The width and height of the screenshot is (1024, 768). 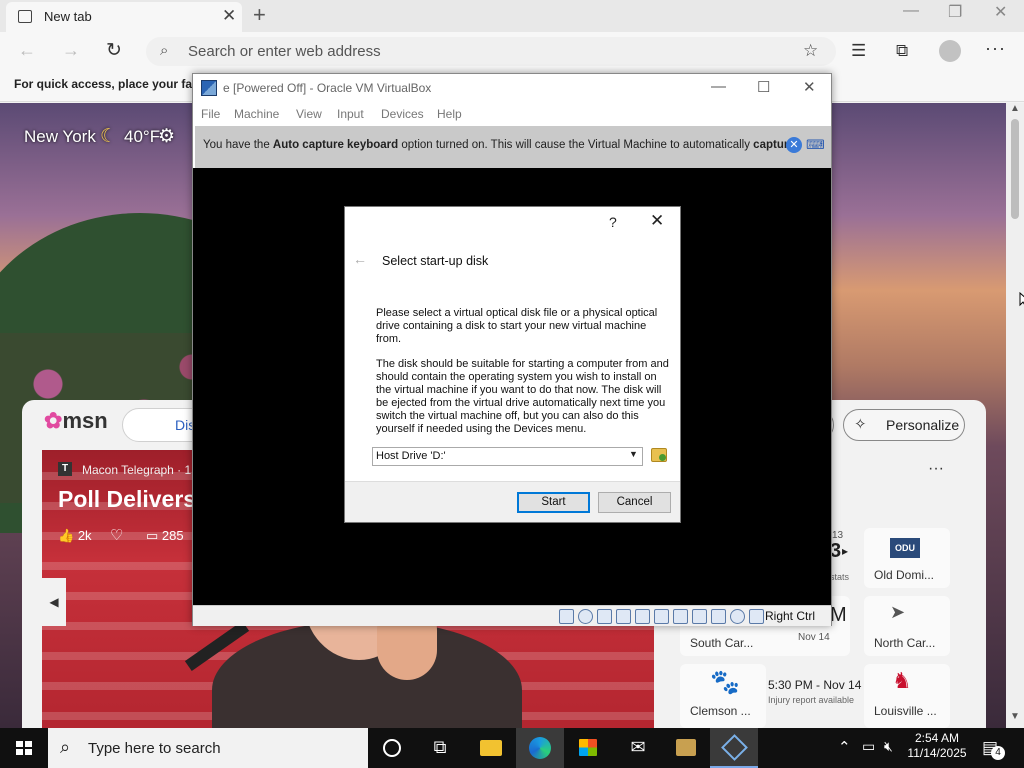 What do you see at coordinates (284, 51) in the screenshot?
I see `address-placeholder: Search or enter web address` at bounding box center [284, 51].